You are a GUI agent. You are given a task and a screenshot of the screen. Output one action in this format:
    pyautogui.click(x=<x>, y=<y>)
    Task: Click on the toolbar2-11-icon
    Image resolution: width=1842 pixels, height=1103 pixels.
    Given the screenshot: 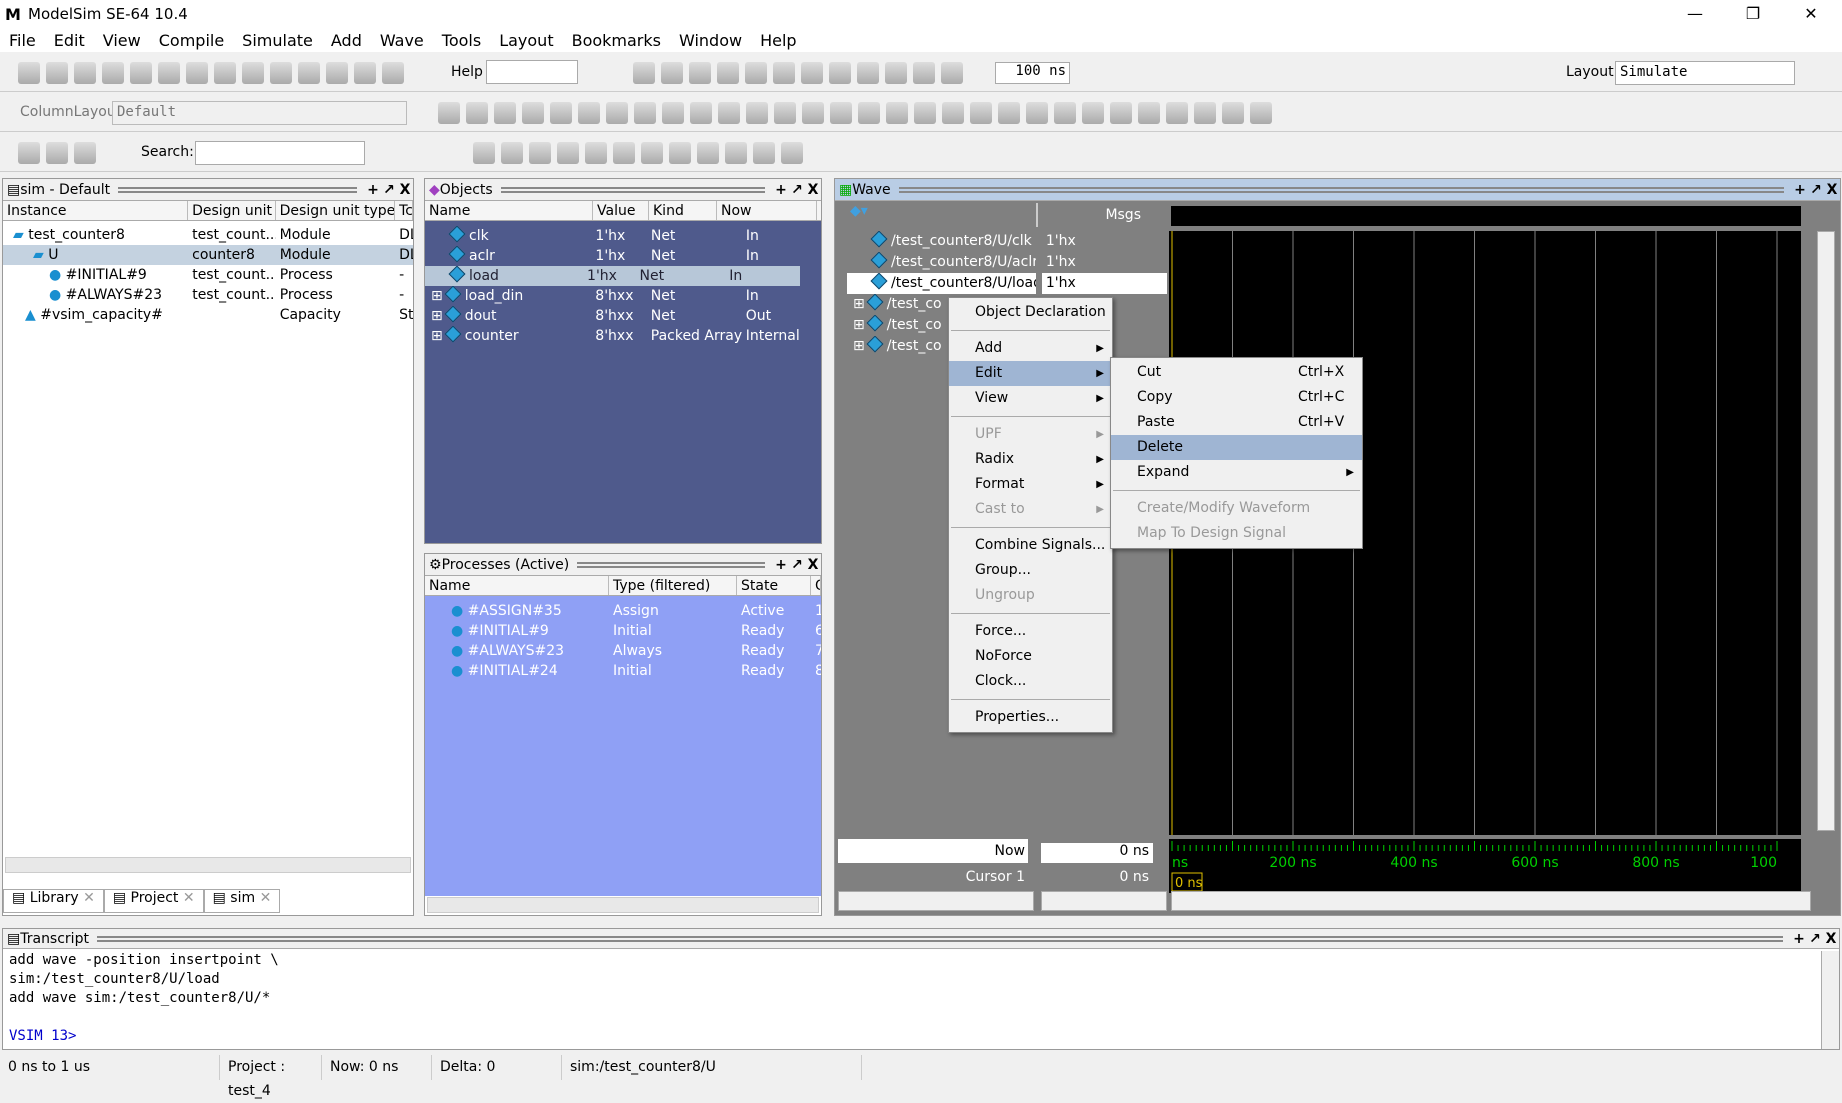 What is the action you would take?
    pyautogui.click(x=757, y=113)
    